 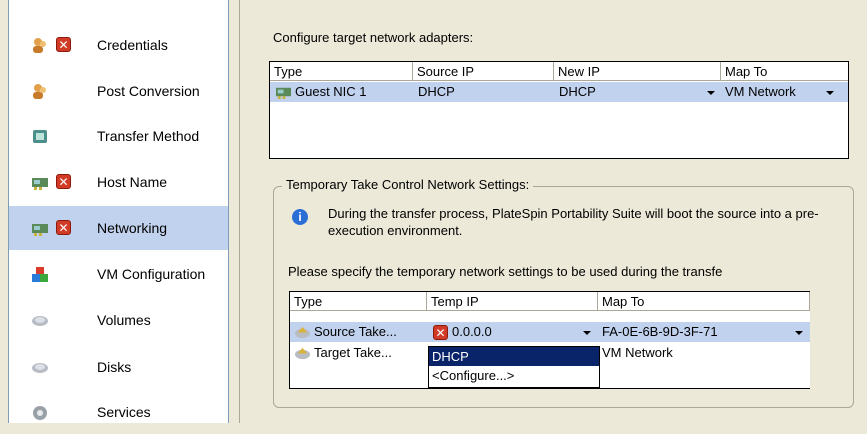 I want to click on transfer-icon, so click(x=40, y=136).